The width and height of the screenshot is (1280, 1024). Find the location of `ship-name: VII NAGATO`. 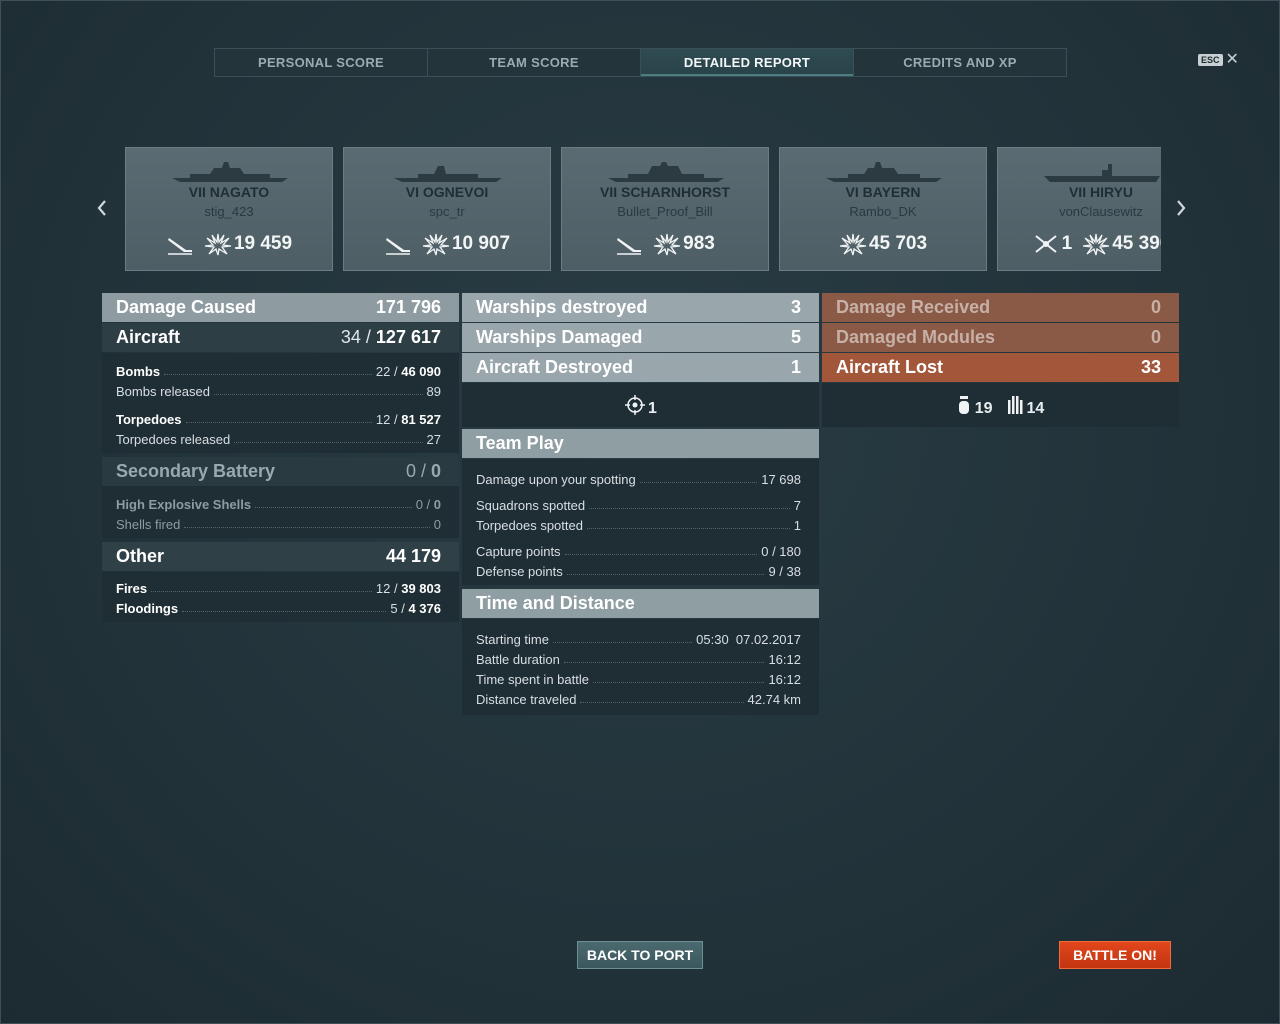

ship-name: VII NAGATO is located at coordinates (229, 192).